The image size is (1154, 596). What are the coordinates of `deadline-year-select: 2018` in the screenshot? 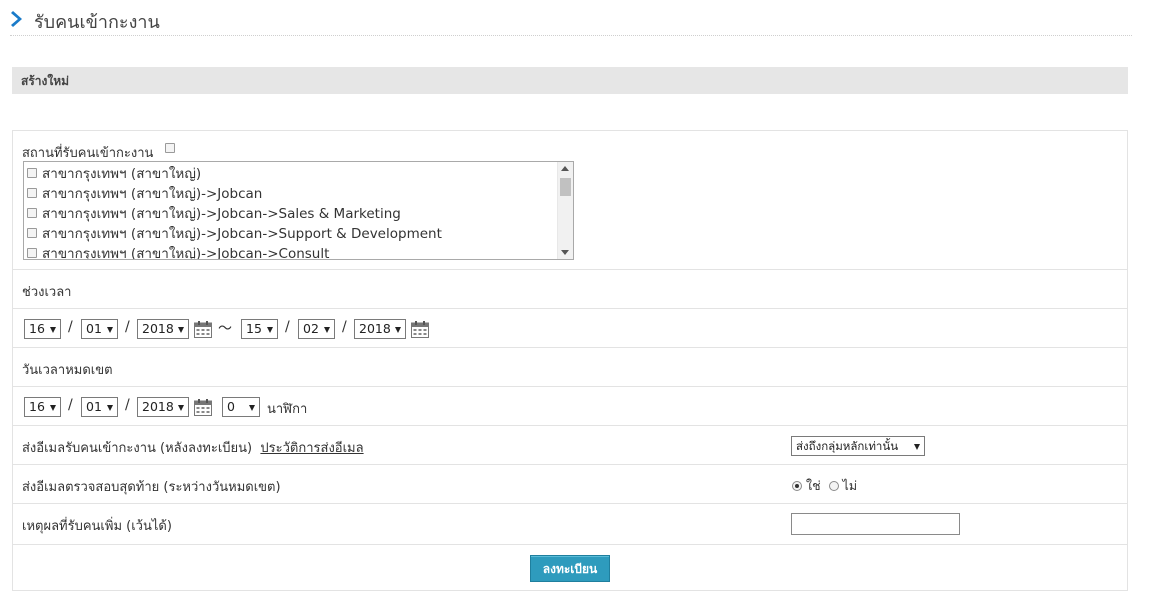 It's located at (163, 407).